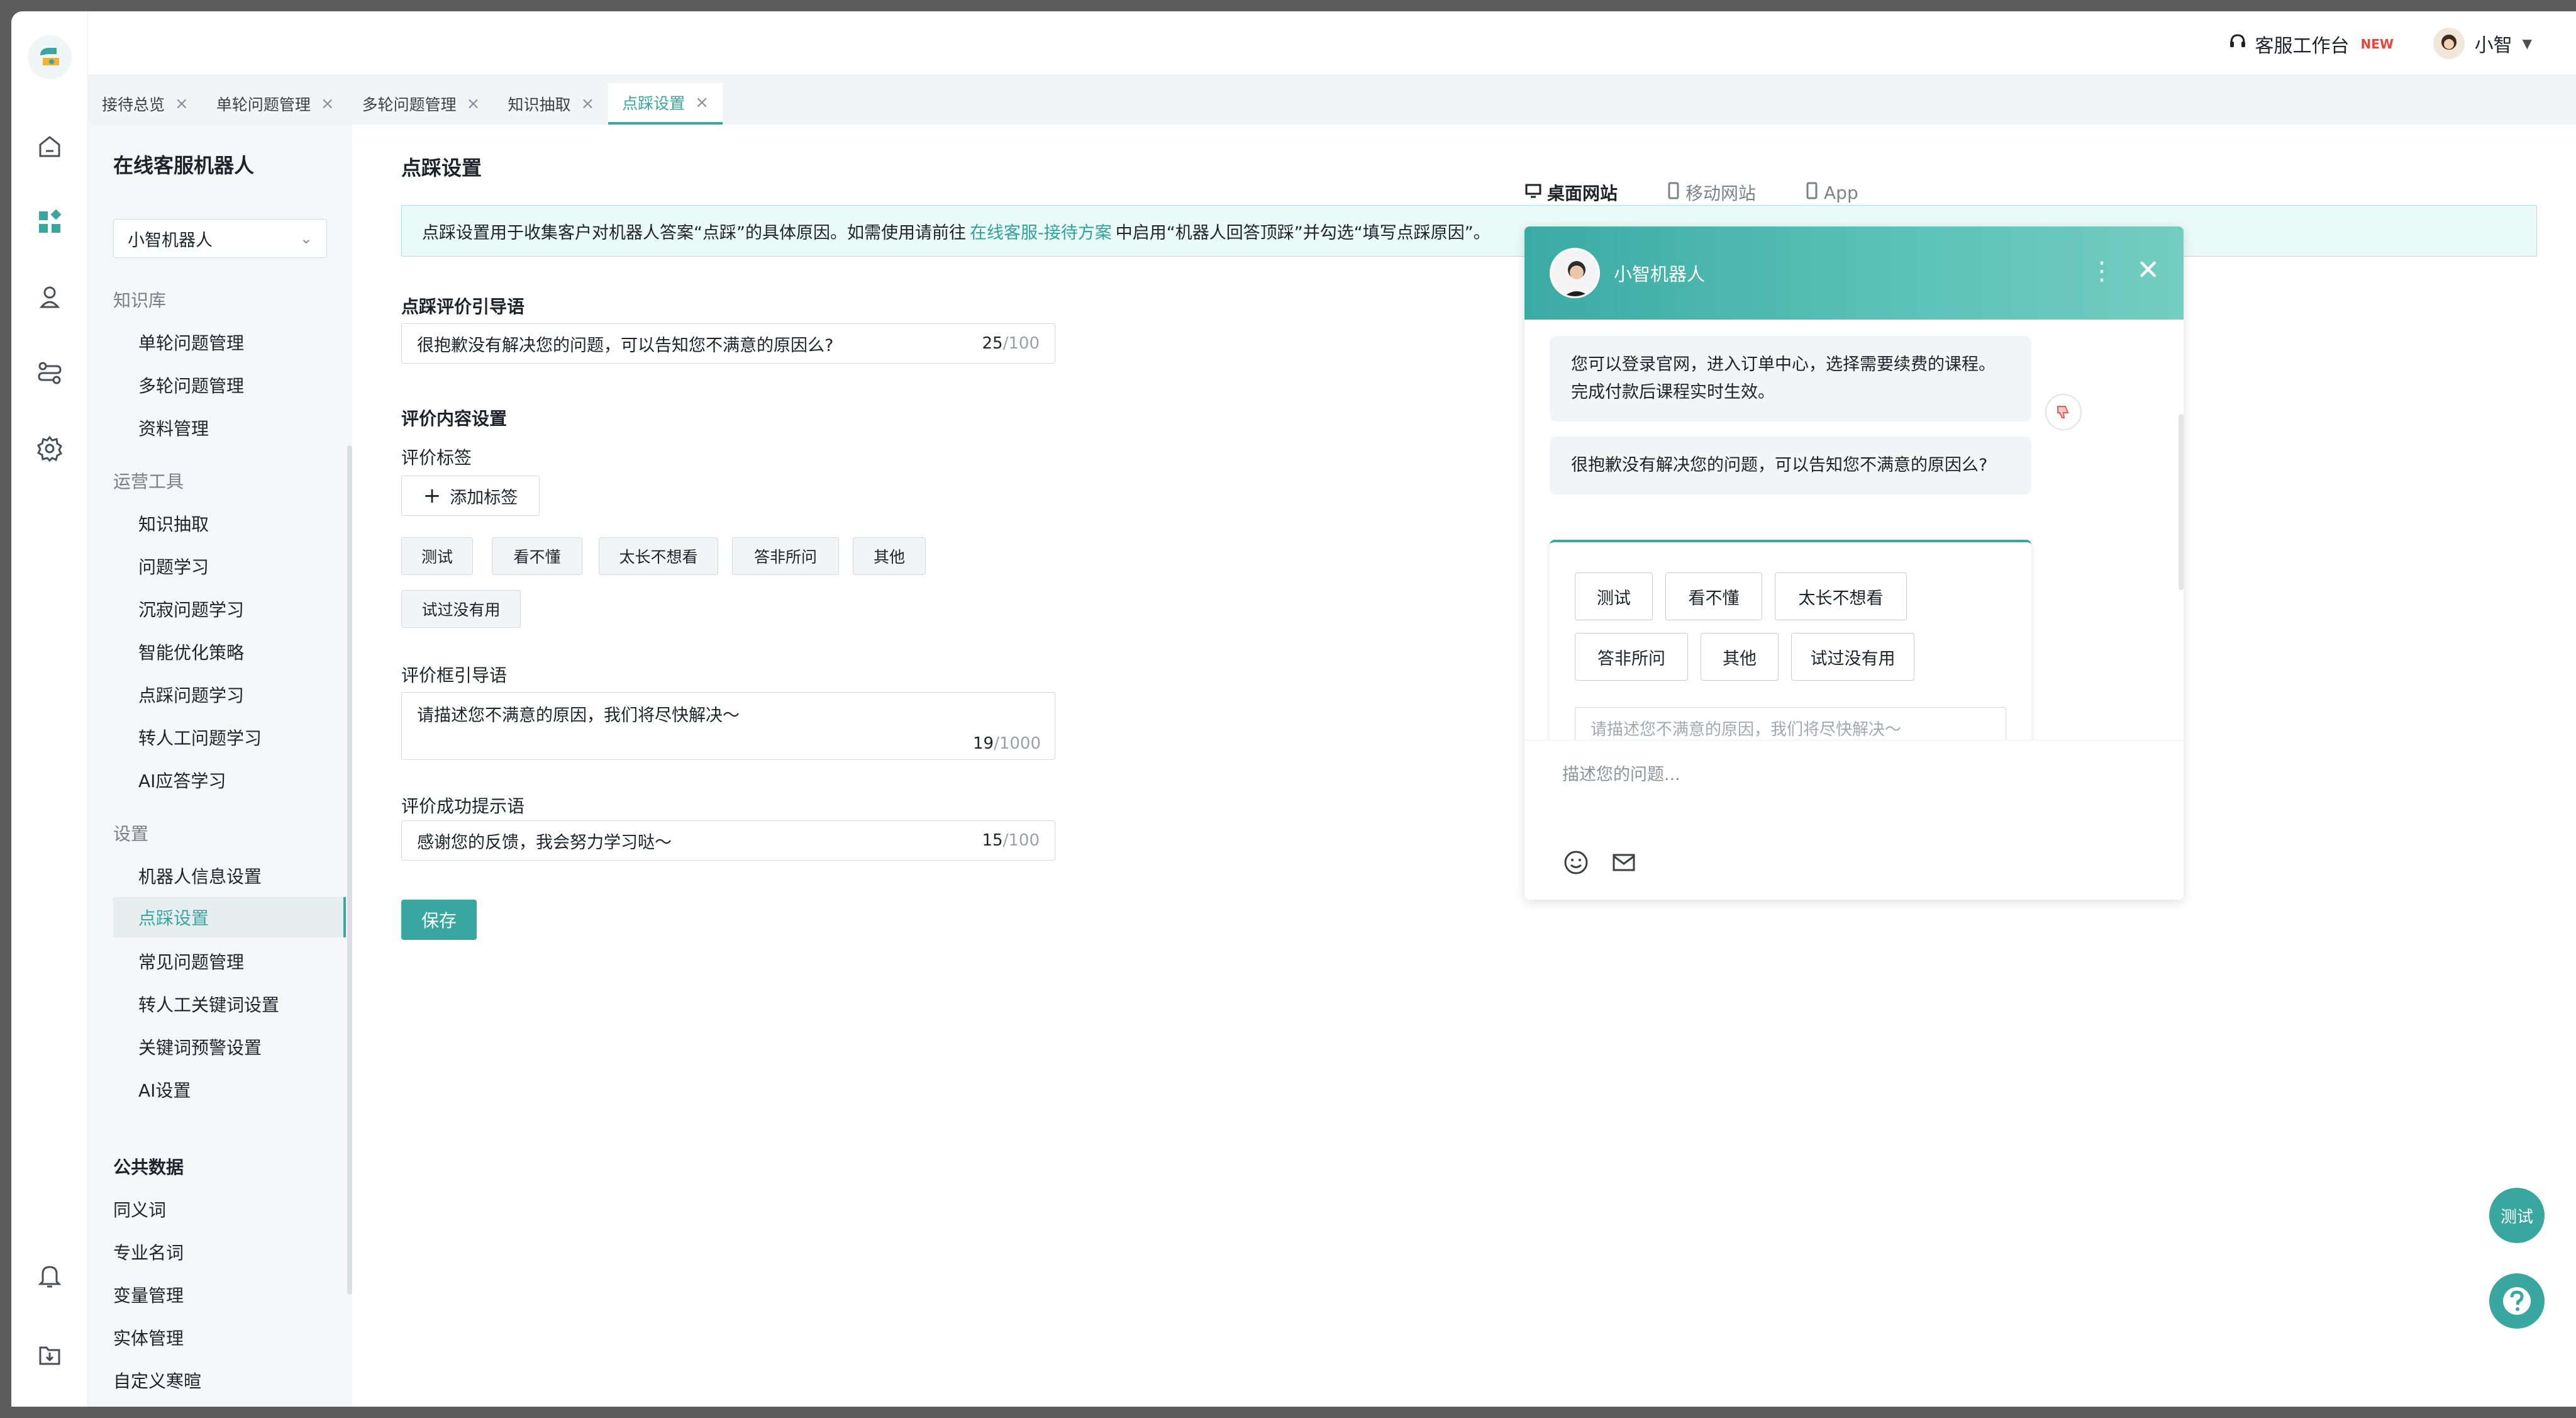 This screenshot has width=2576, height=1418. Describe the element at coordinates (229, 917) in the screenshot. I see `sidebar-item-dislike-settings: 点踩设置` at that location.